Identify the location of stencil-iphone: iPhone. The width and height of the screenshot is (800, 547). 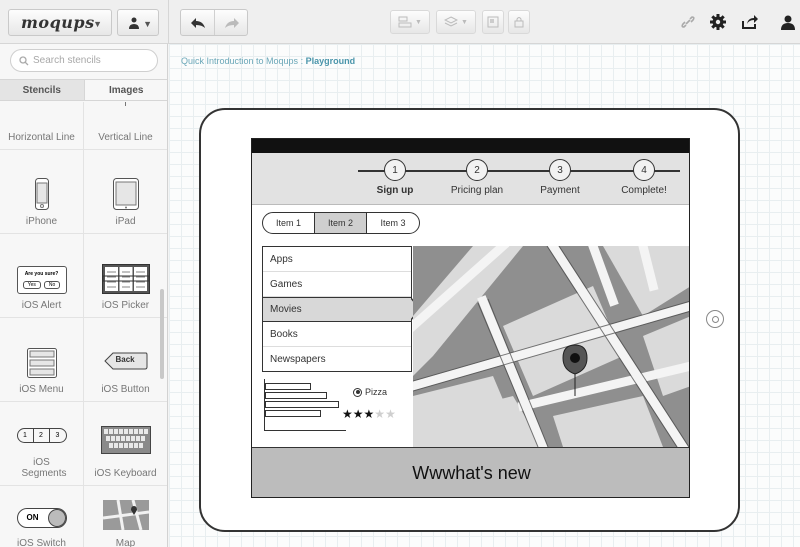
(42, 192).